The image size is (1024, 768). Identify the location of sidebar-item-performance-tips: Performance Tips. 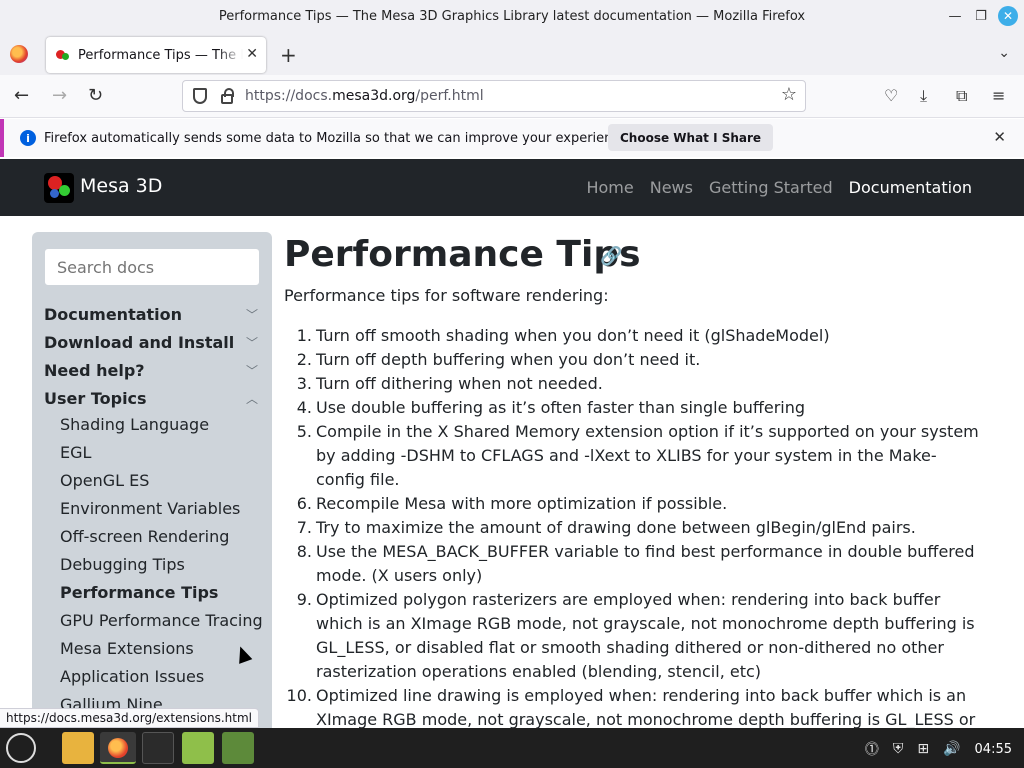
(139, 595).